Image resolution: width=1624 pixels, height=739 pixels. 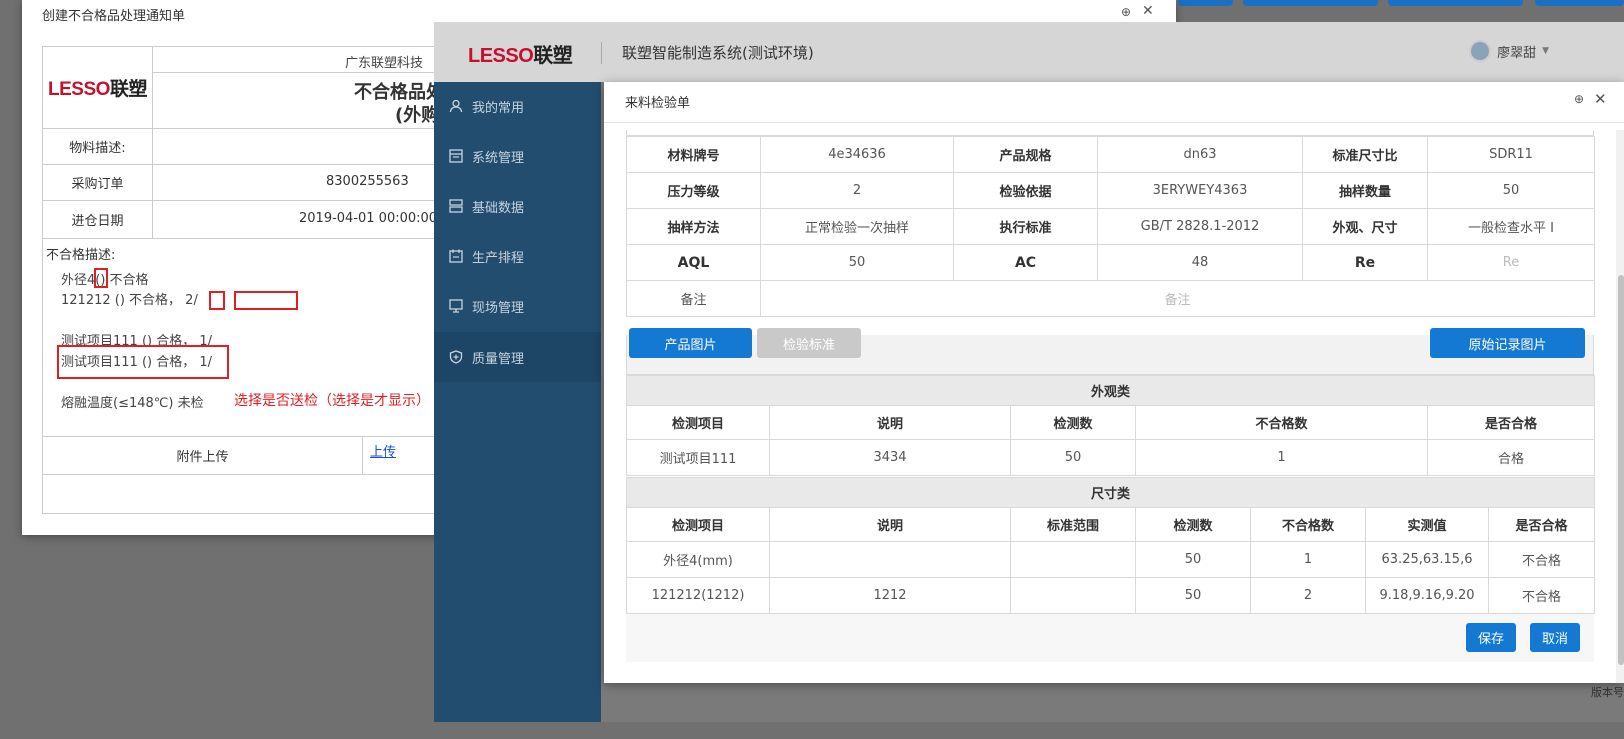 I want to click on inspection-level-value: 一般检查水平 I, so click(x=1511, y=226).